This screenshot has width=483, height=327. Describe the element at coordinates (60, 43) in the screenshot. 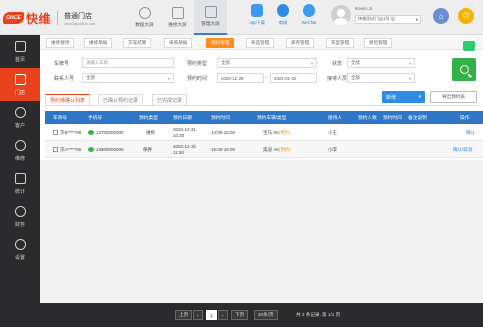

I see `tab-reception: 维修接待` at that location.